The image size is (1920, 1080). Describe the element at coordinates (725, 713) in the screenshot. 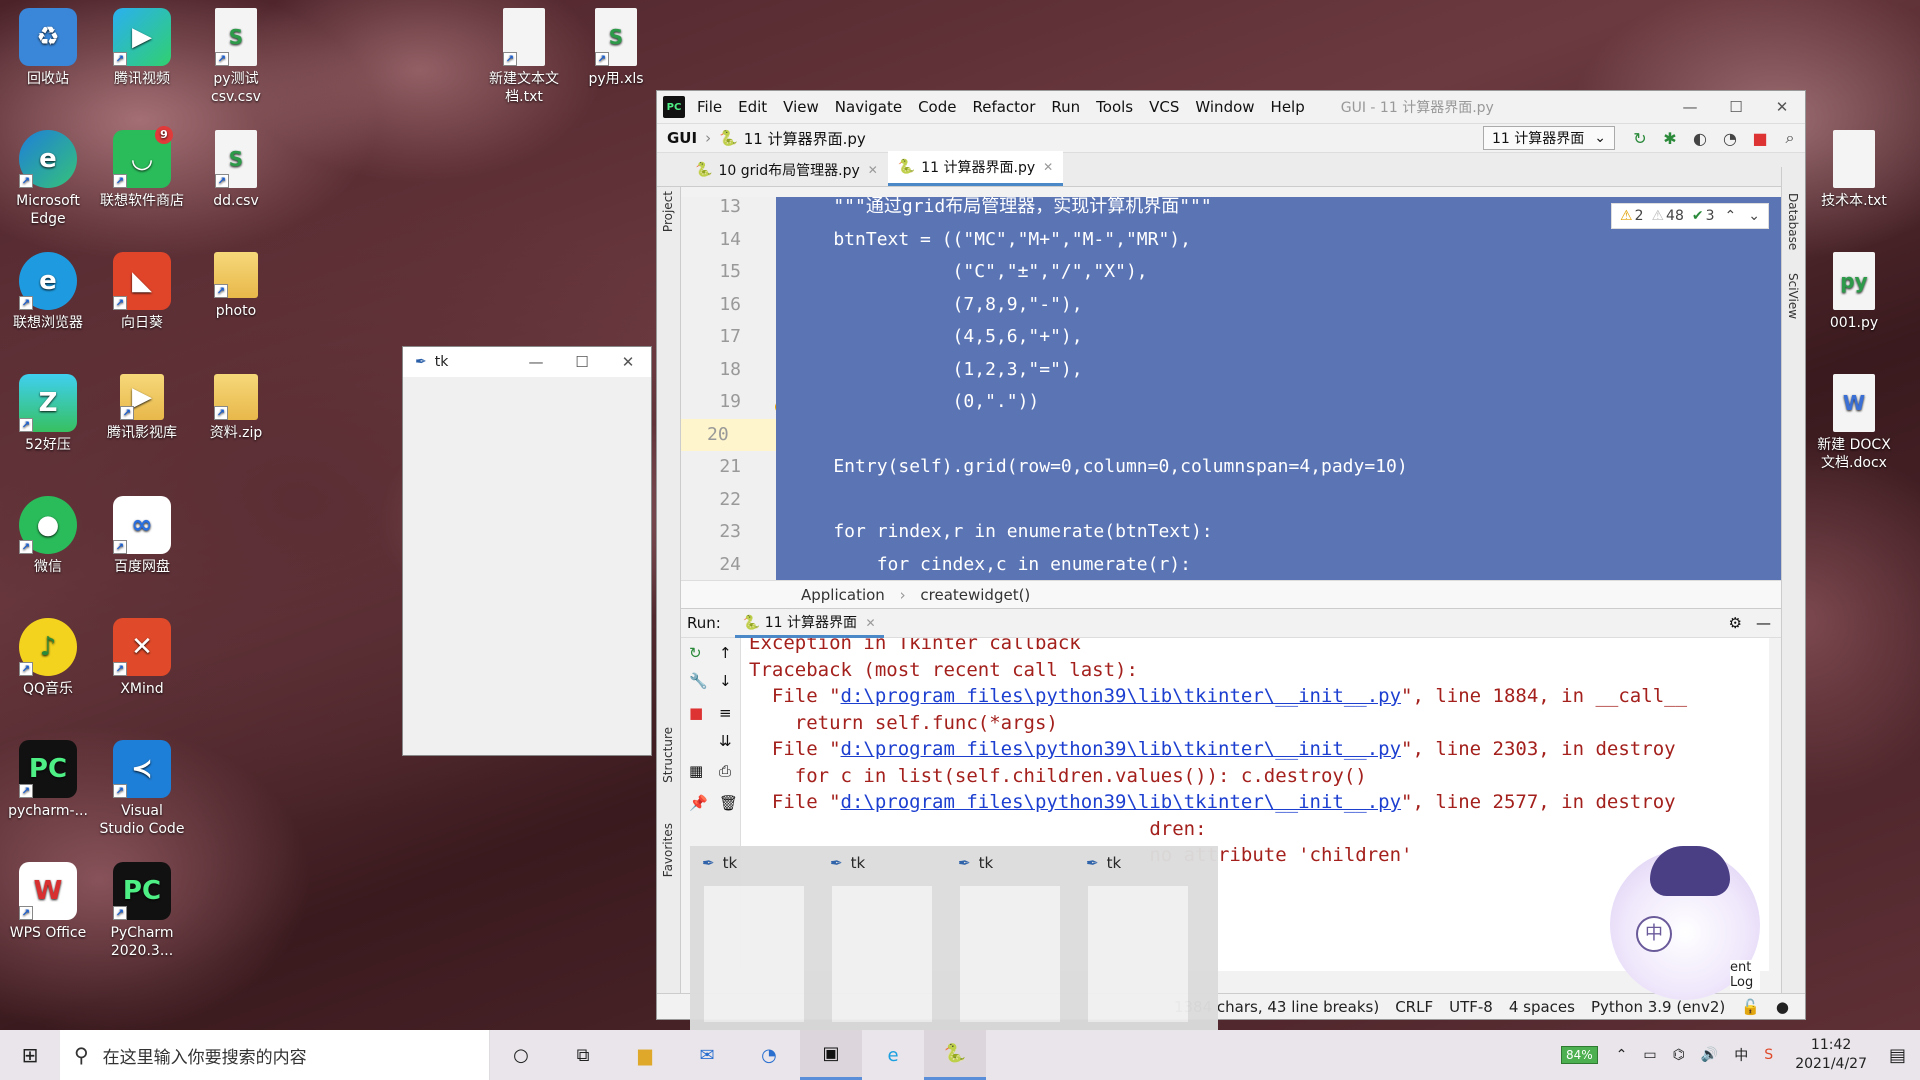

I see `soft-wrap-icon: ≡` at that location.